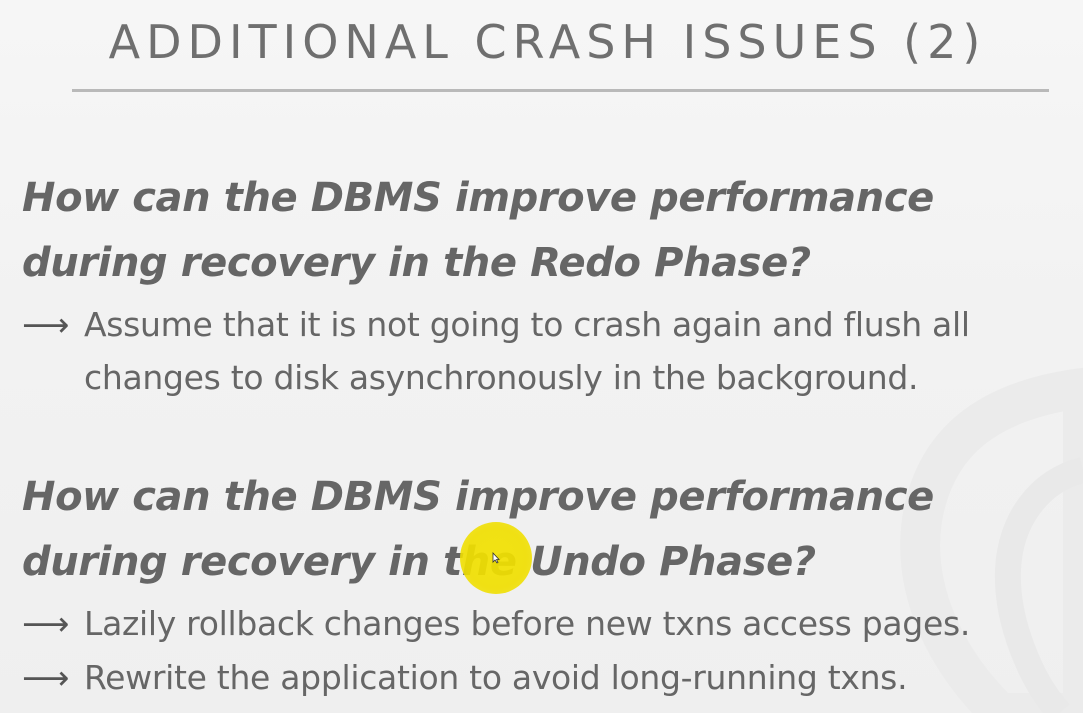 The height and width of the screenshot is (713, 1083). What do you see at coordinates (560, 90) in the screenshot?
I see `title-divider` at bounding box center [560, 90].